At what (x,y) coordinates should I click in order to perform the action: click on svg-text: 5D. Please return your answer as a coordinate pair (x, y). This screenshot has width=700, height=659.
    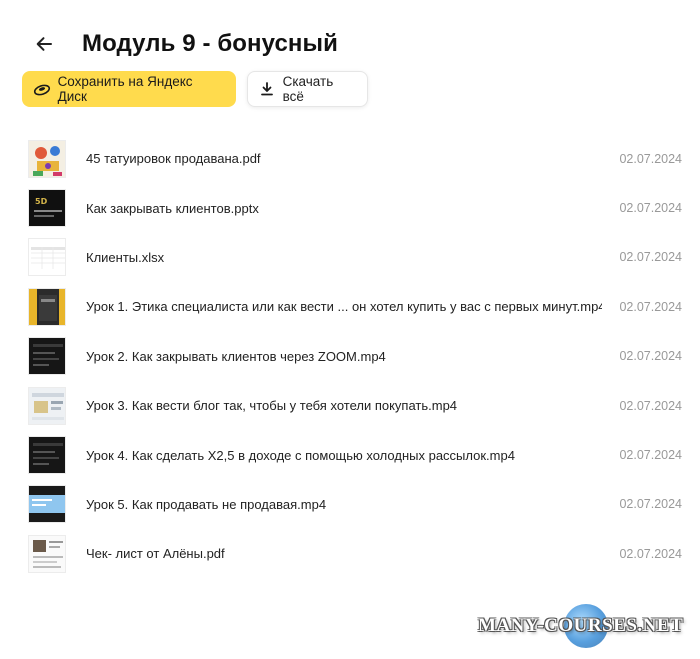
    Looking at the image, I should click on (41, 201).